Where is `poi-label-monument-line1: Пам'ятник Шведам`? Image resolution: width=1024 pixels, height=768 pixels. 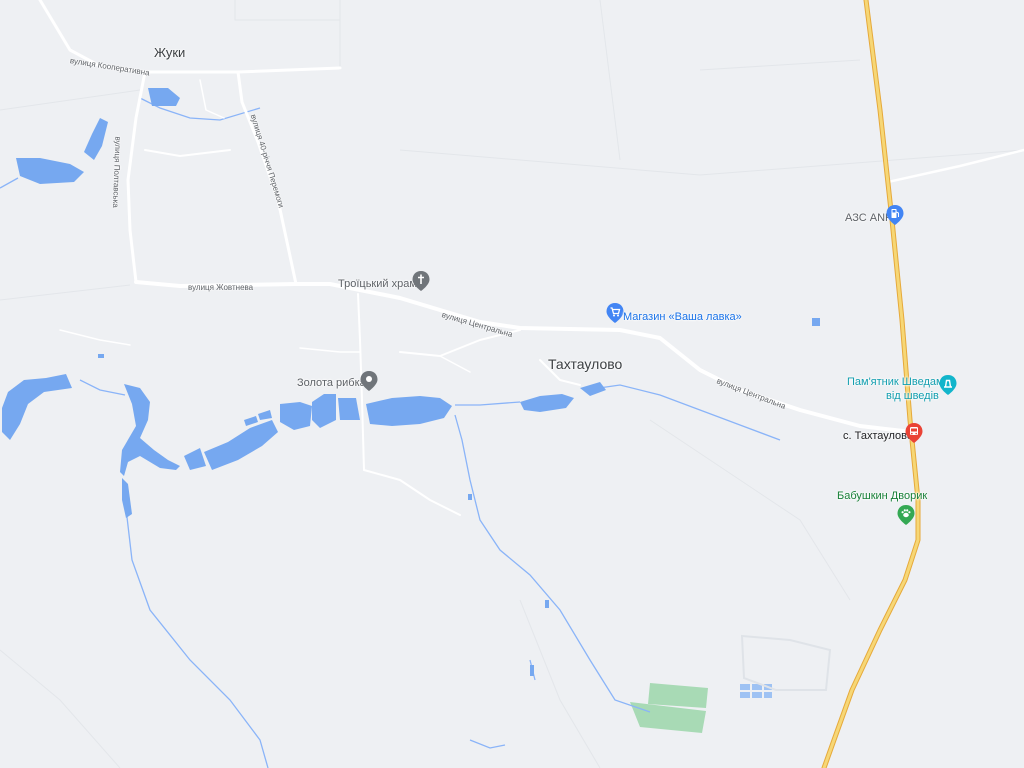 poi-label-monument-line1: Пам'ятник Шведам is located at coordinates (895, 382).